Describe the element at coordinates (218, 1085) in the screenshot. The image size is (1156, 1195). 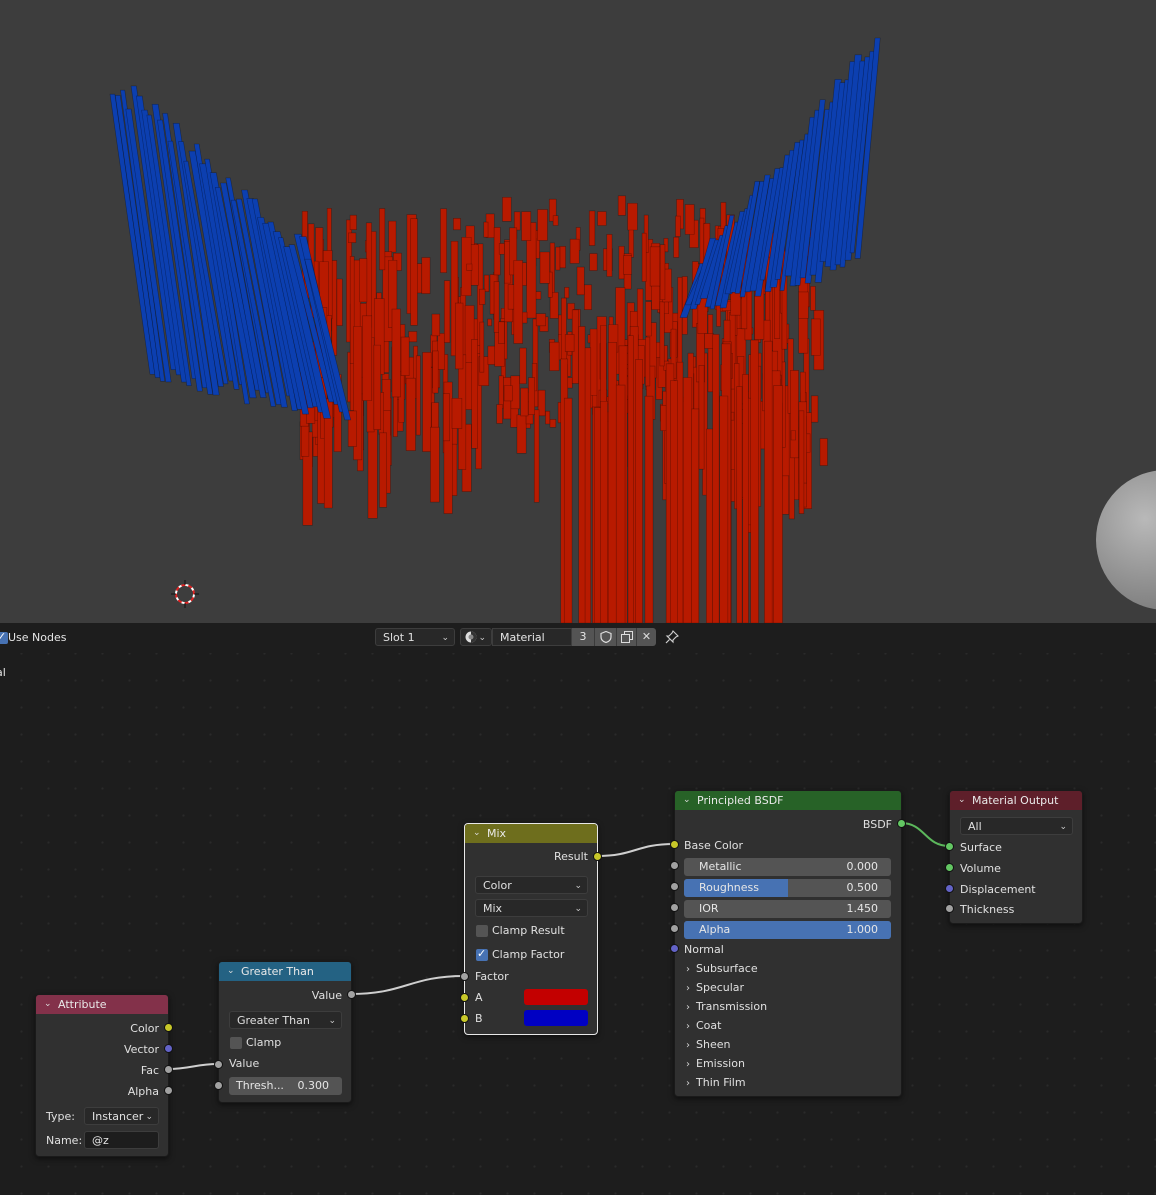
I see `socket-threshold-in` at that location.